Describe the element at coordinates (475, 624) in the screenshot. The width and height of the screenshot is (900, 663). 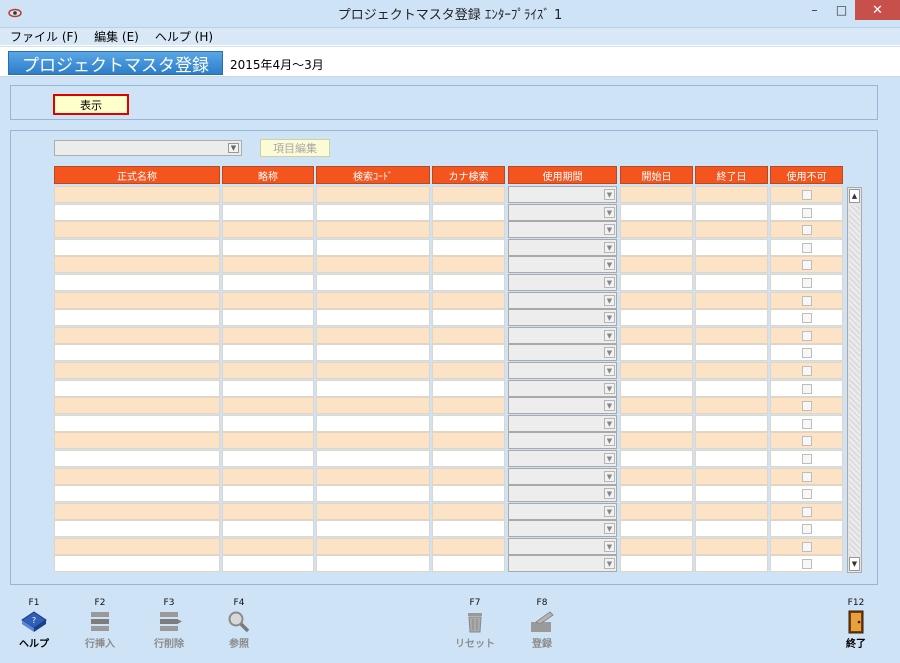
I see `f7-reset-button: F7 リセット` at that location.